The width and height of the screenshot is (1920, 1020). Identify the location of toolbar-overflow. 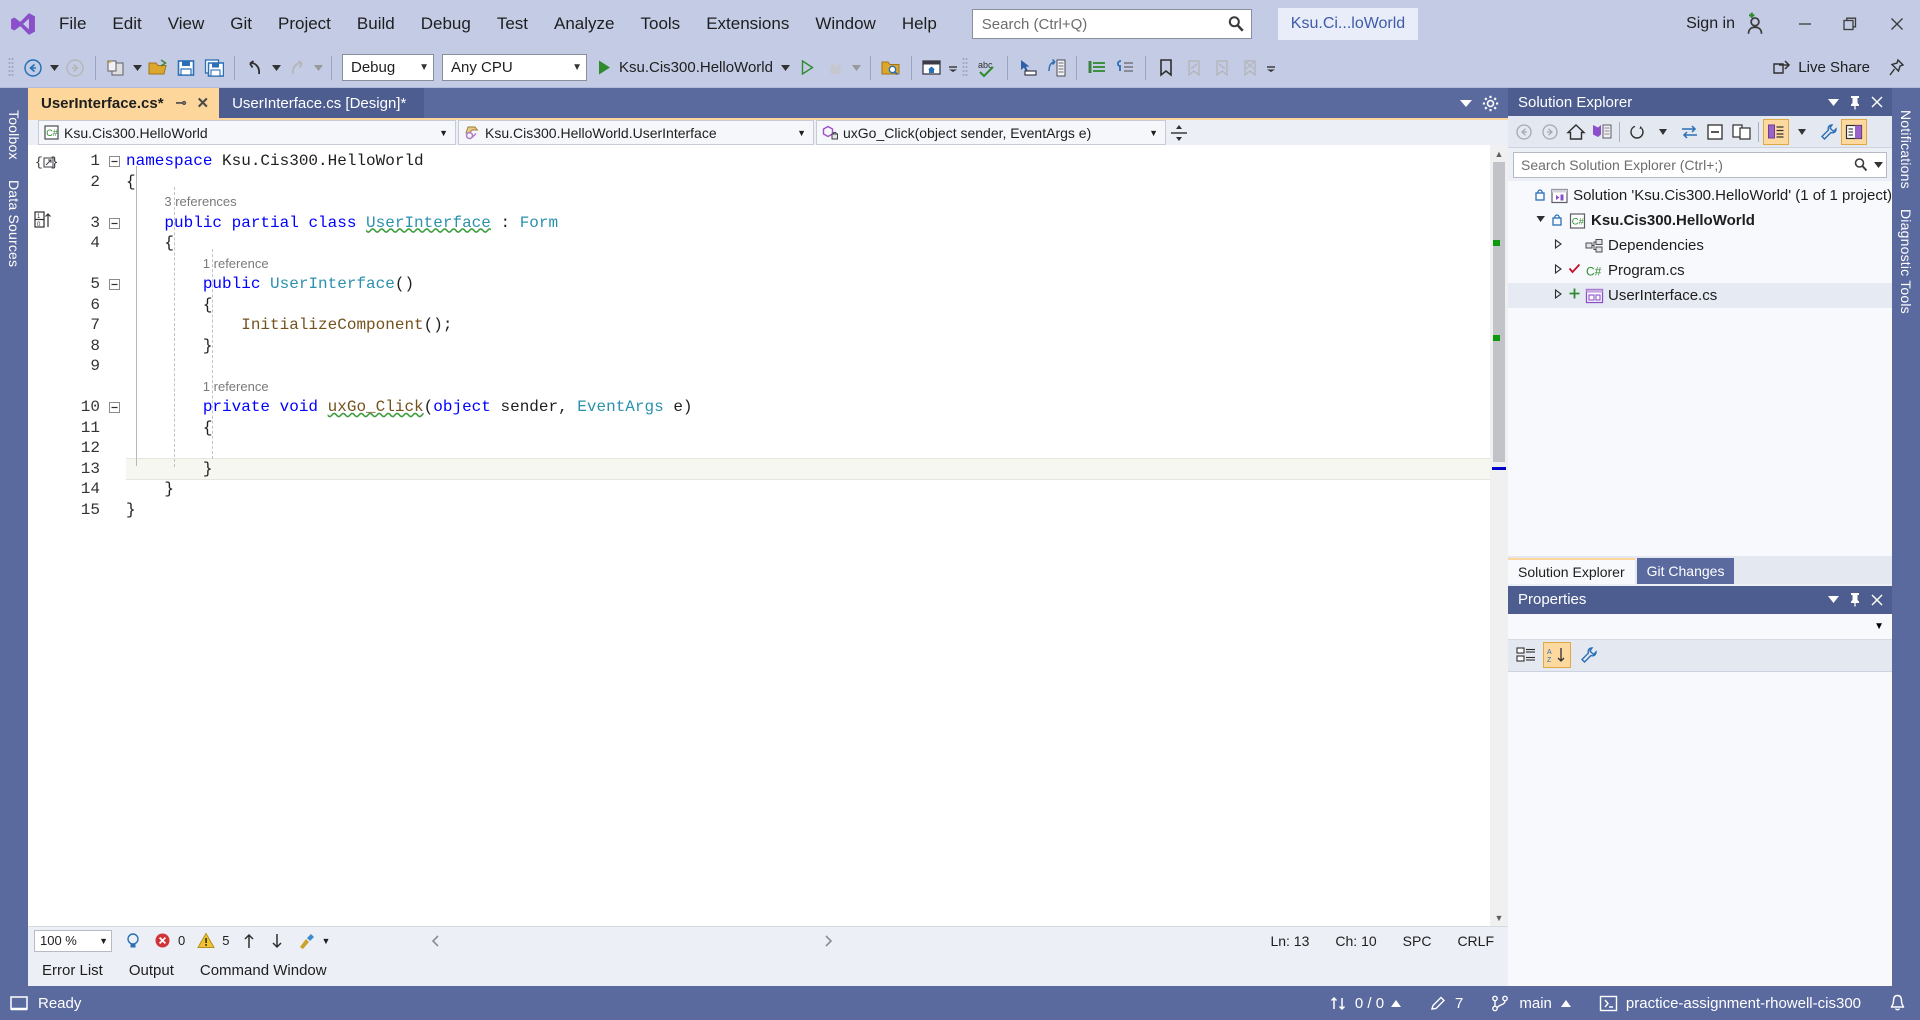
(1271, 68).